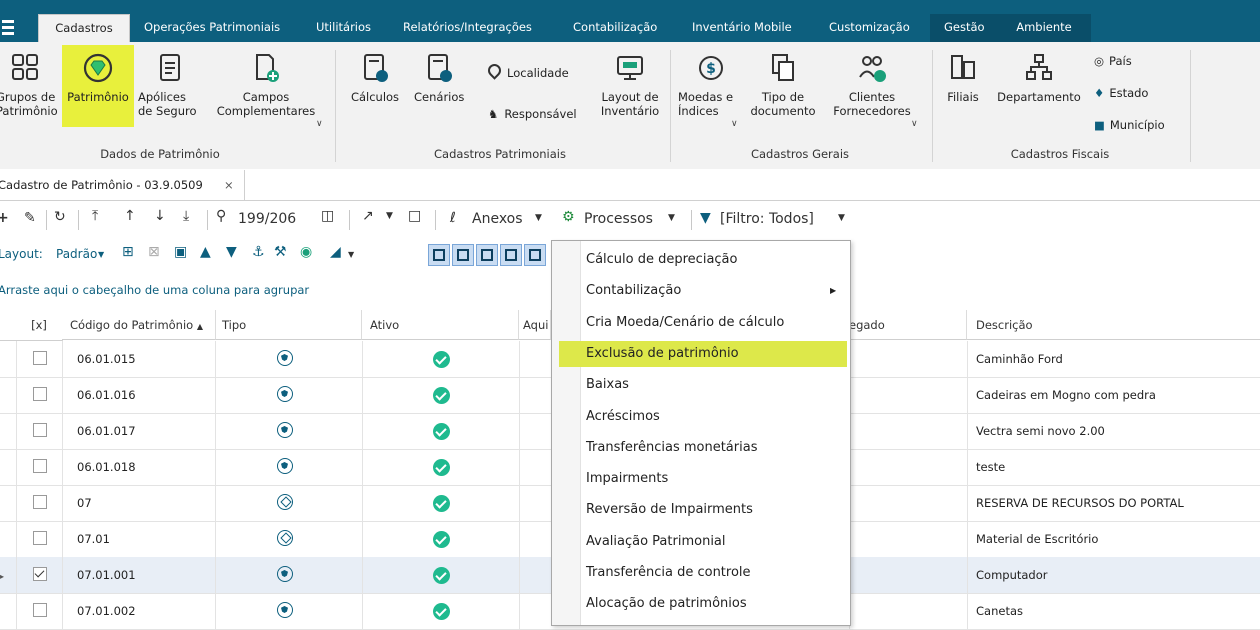  Describe the element at coordinates (963, 78) in the screenshot. I see `filiais-button: Filiais` at that location.